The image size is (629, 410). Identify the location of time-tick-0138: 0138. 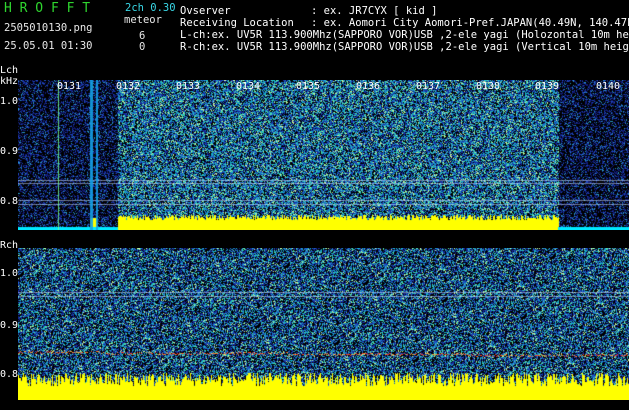
(488, 86).